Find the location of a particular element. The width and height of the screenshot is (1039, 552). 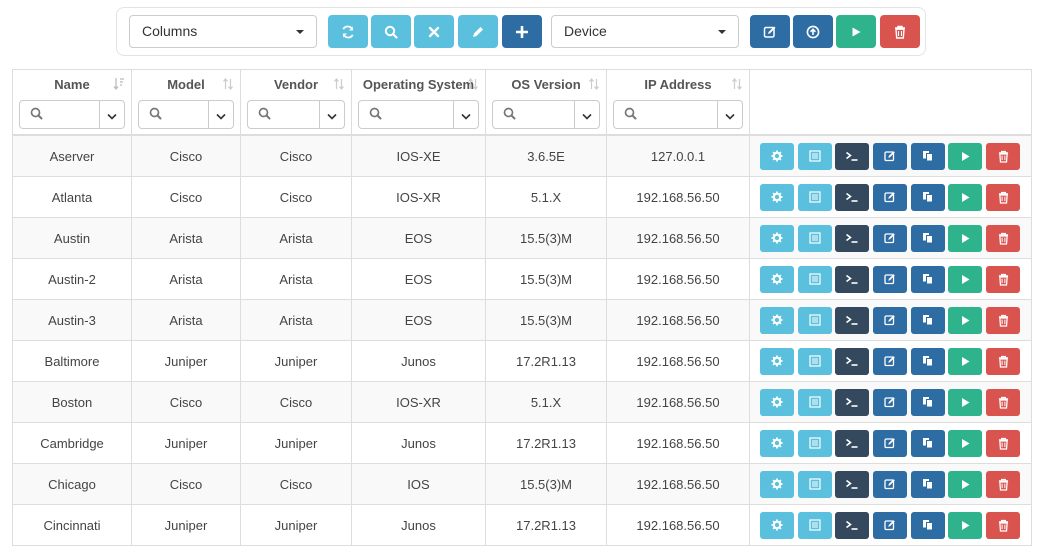

column-header-os: Operating System is located at coordinates (418, 102).